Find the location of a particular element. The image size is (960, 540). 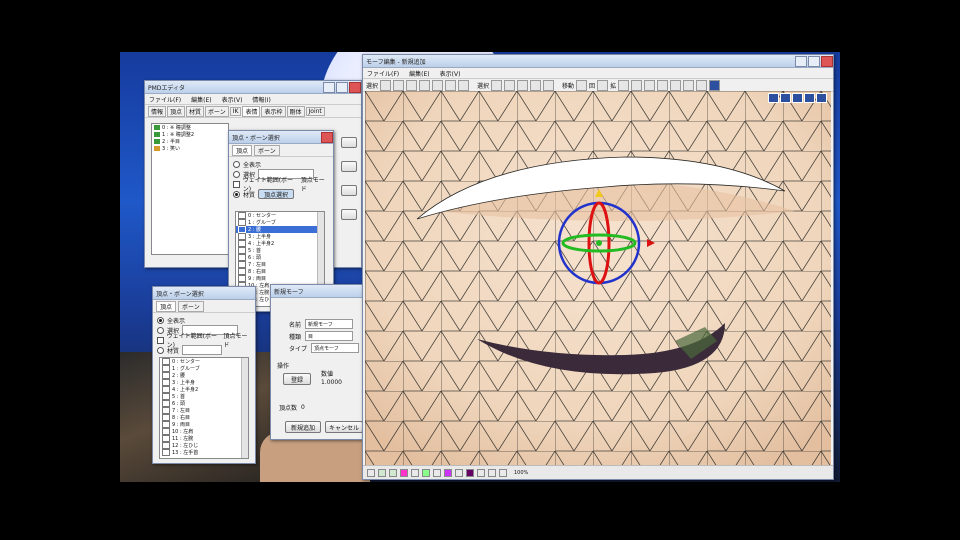

global-axis-icon is located at coordinates (650, 85).